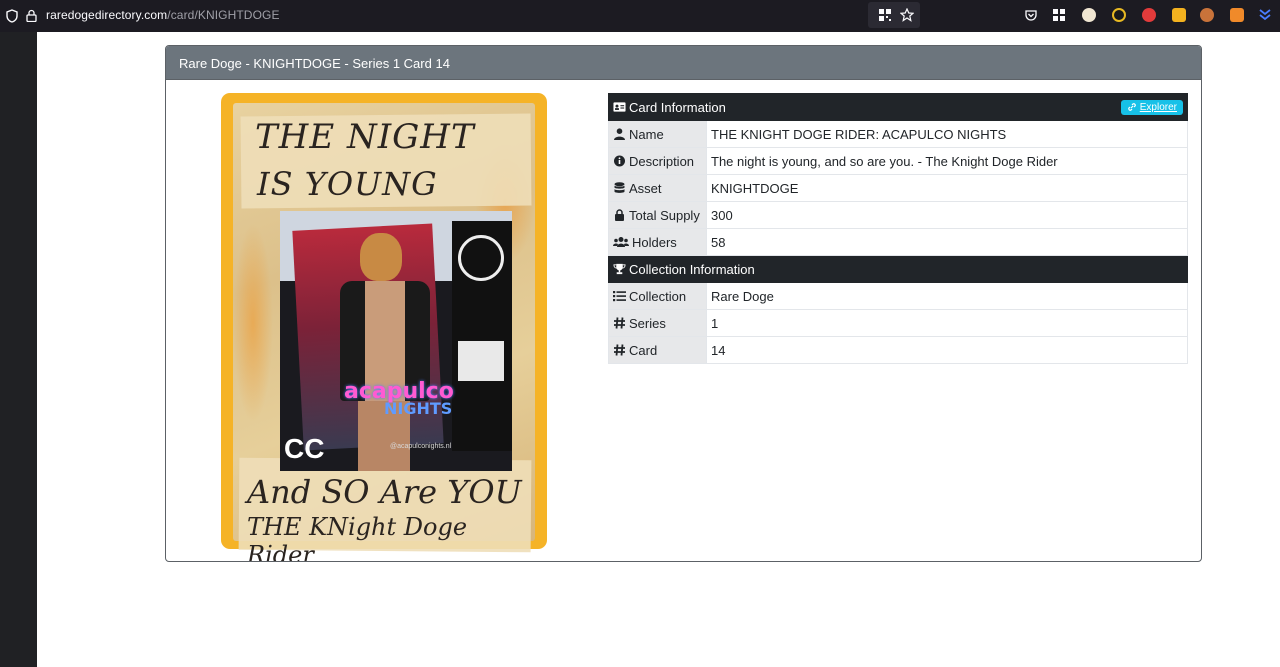  I want to click on row-value-series: 1, so click(947, 323).